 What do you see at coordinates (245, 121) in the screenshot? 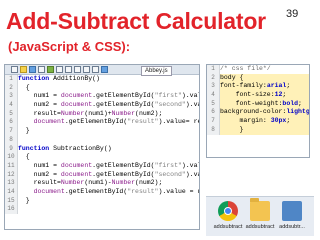
I see `code-token: margin:` at bounding box center [245, 121].